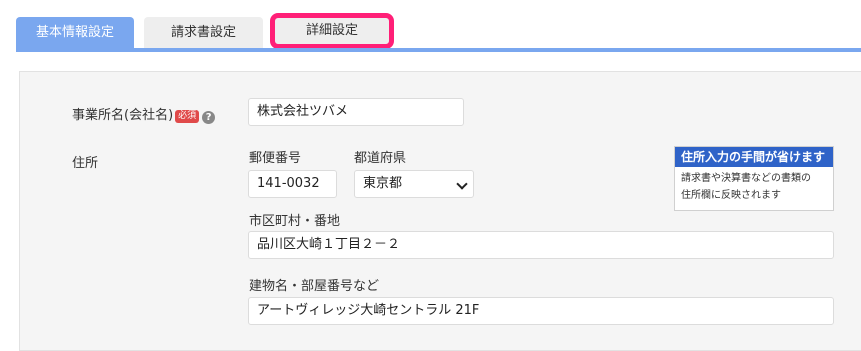 Image resolution: width=861 pixels, height=351 pixels. Describe the element at coordinates (414, 184) in the screenshot. I see `prefecture-select: 東京都` at that location.